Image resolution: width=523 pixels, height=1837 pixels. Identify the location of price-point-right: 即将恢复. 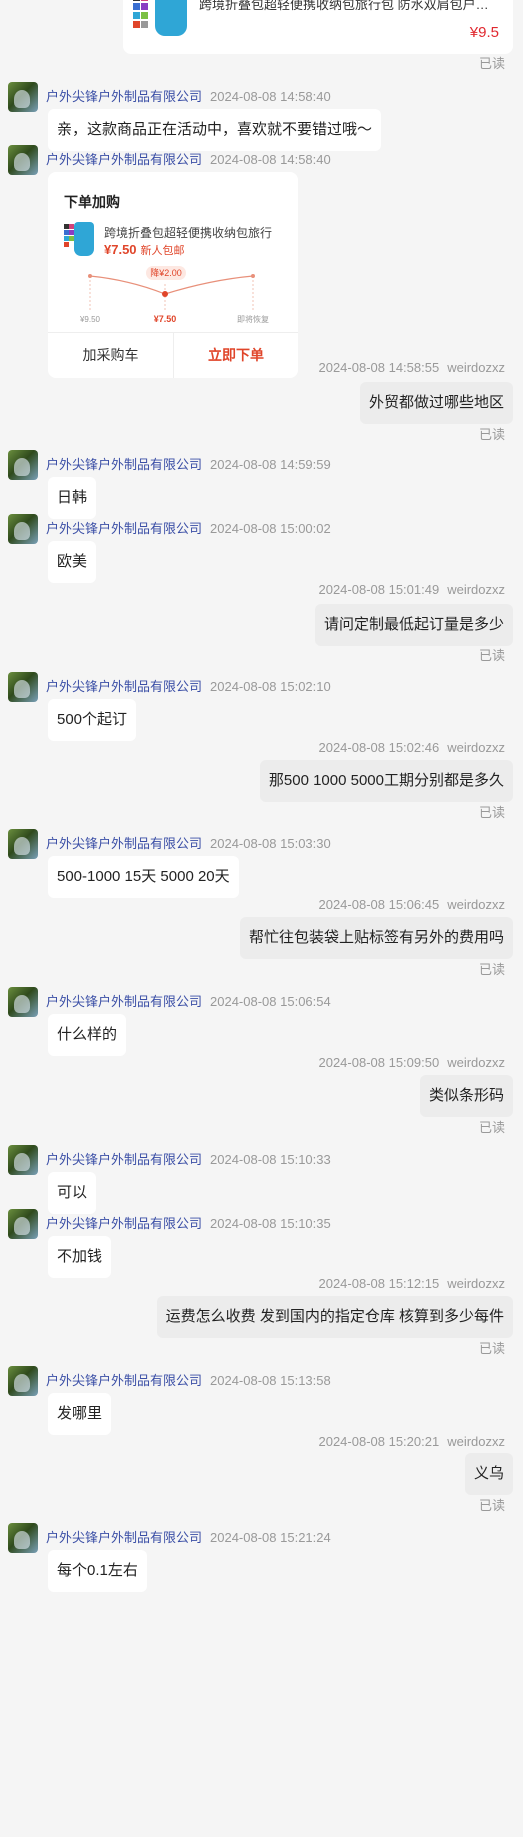
(253, 319).